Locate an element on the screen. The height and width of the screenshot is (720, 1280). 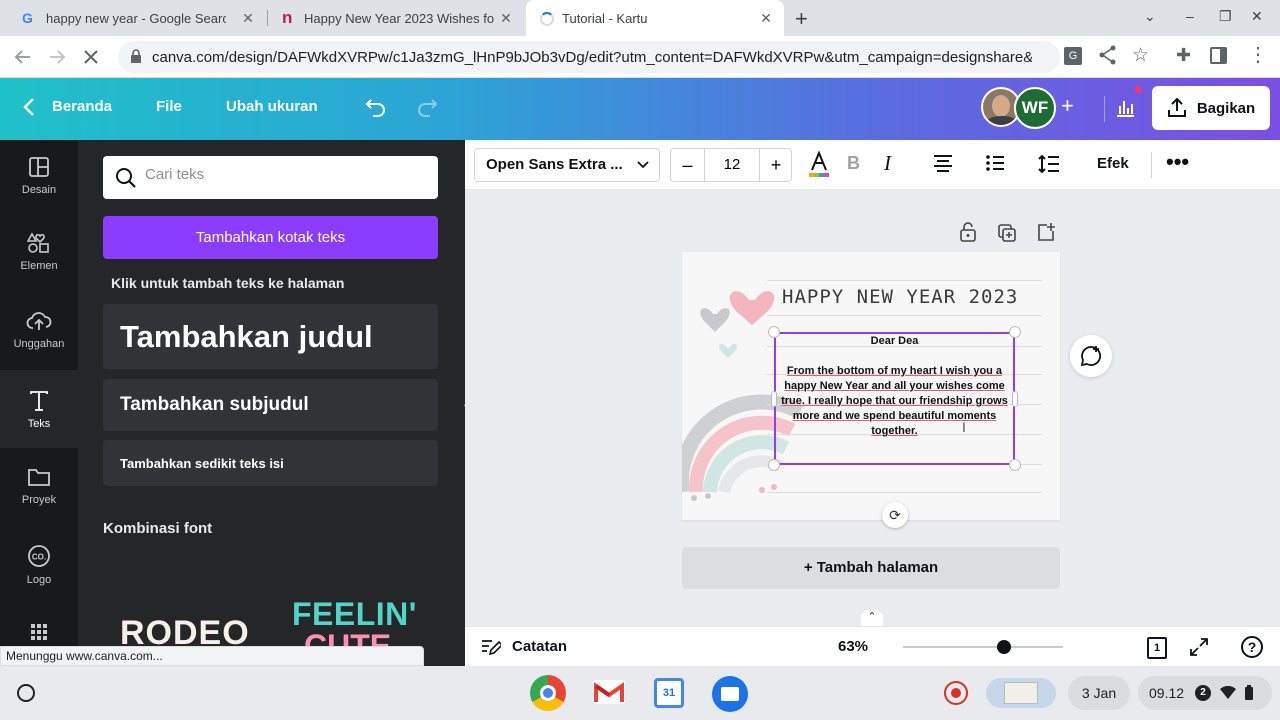
close-window-icon: ✕ is located at coordinates (1257, 16).